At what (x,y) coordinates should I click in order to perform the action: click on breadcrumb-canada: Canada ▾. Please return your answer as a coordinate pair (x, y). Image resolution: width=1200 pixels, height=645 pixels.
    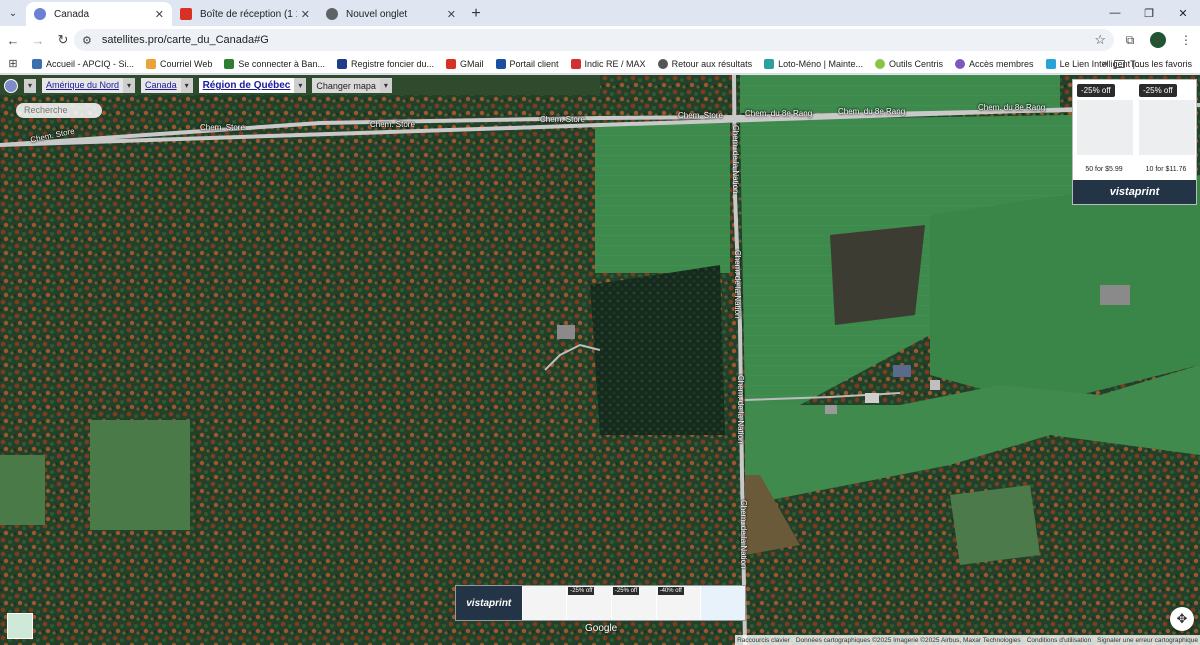
    Looking at the image, I should click on (167, 85).